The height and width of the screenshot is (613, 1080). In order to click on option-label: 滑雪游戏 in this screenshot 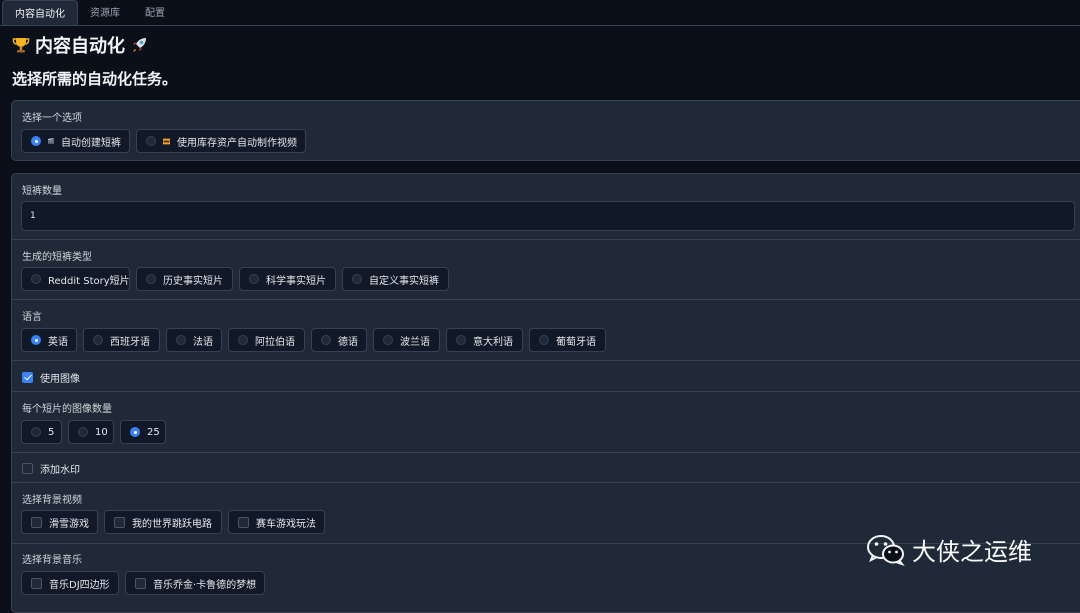, I will do `click(69, 524)`.